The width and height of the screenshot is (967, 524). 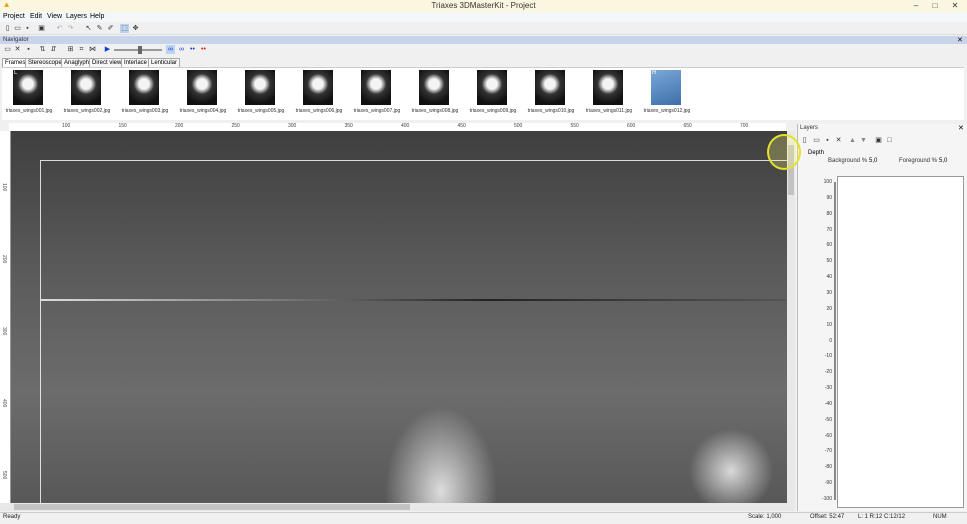 I want to click on frame-thumbnail: triaxes_wings006.jpg, so click(x=319, y=92).